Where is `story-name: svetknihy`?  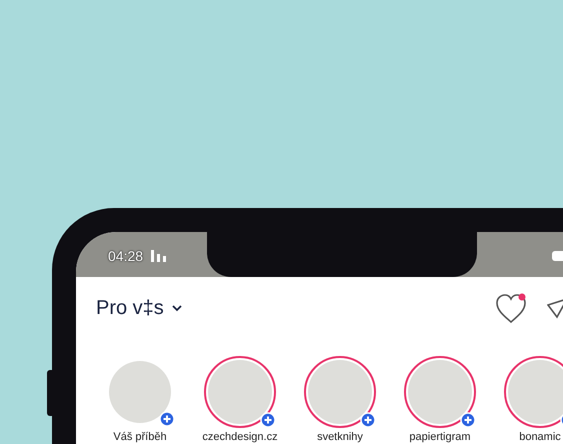 story-name: svetknihy is located at coordinates (340, 437).